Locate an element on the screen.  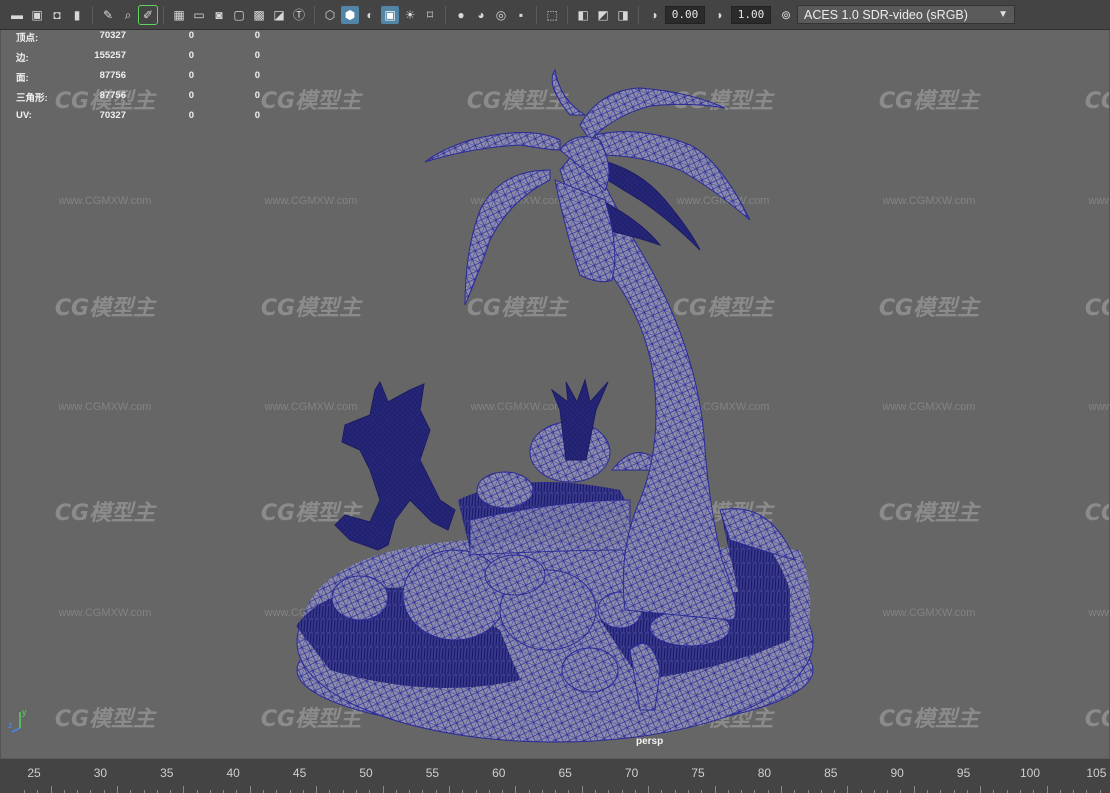
timeline-tick-label: 85 is located at coordinates (831, 773).